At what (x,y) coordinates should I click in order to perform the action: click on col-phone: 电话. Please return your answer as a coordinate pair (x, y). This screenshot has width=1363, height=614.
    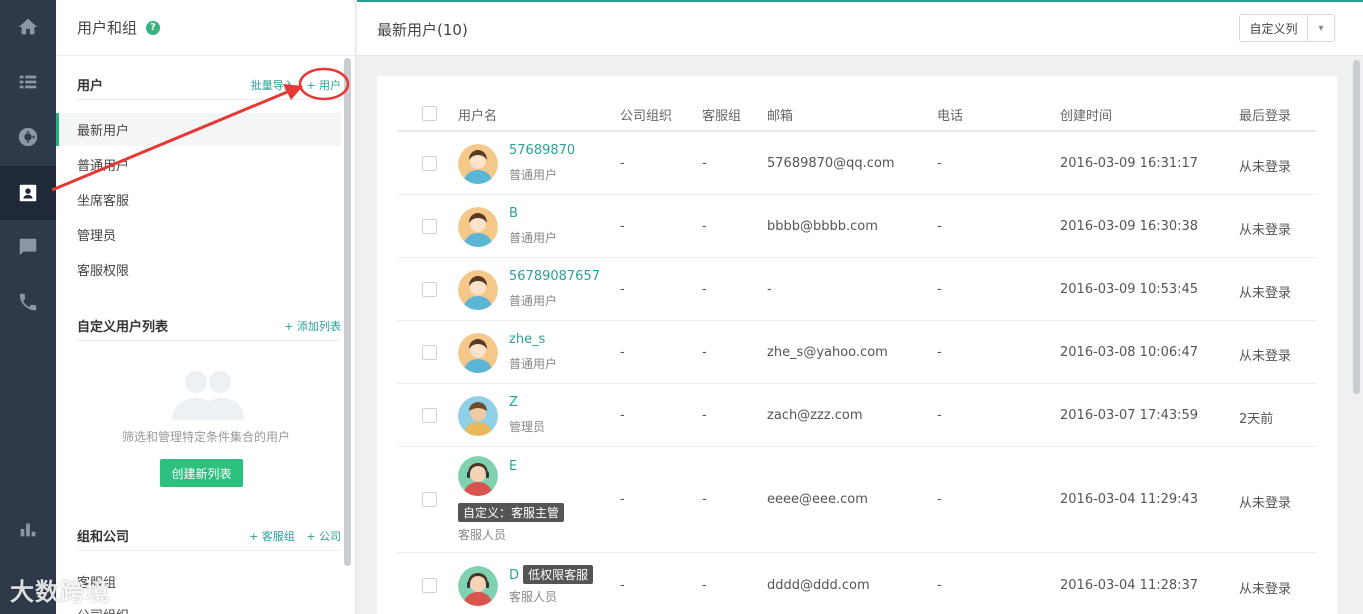
    Looking at the image, I should click on (950, 114).